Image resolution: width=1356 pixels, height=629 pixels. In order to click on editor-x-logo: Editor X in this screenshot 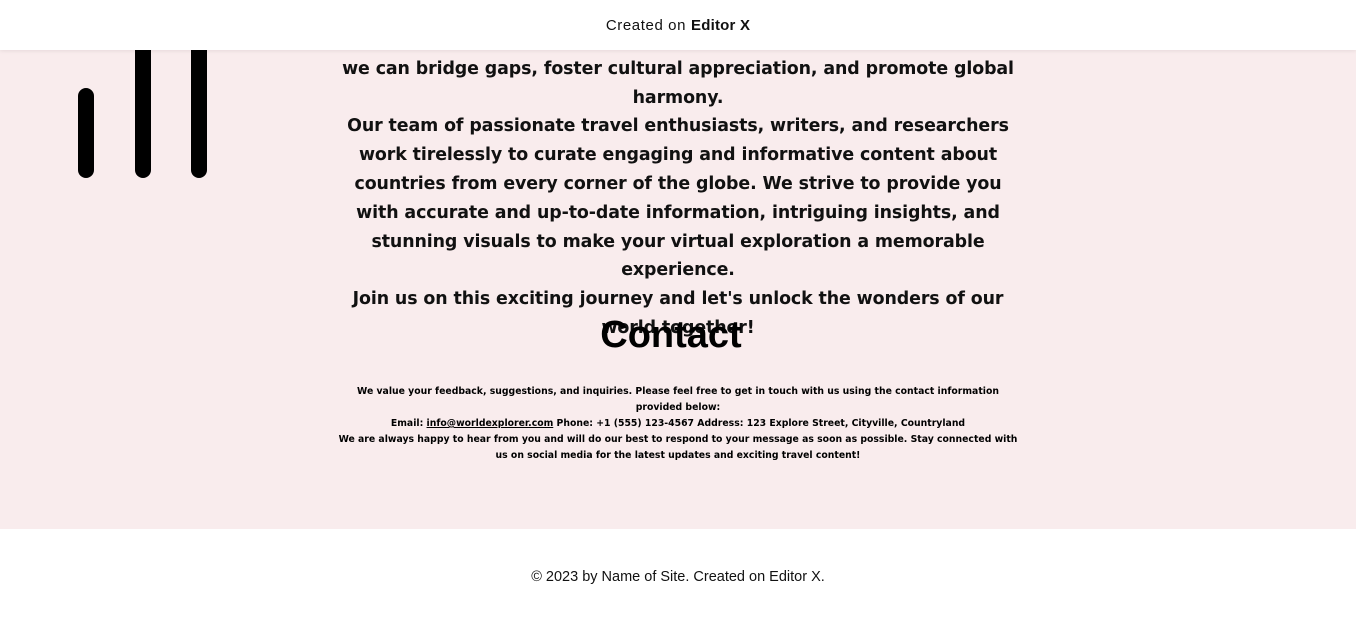, I will do `click(720, 25)`.